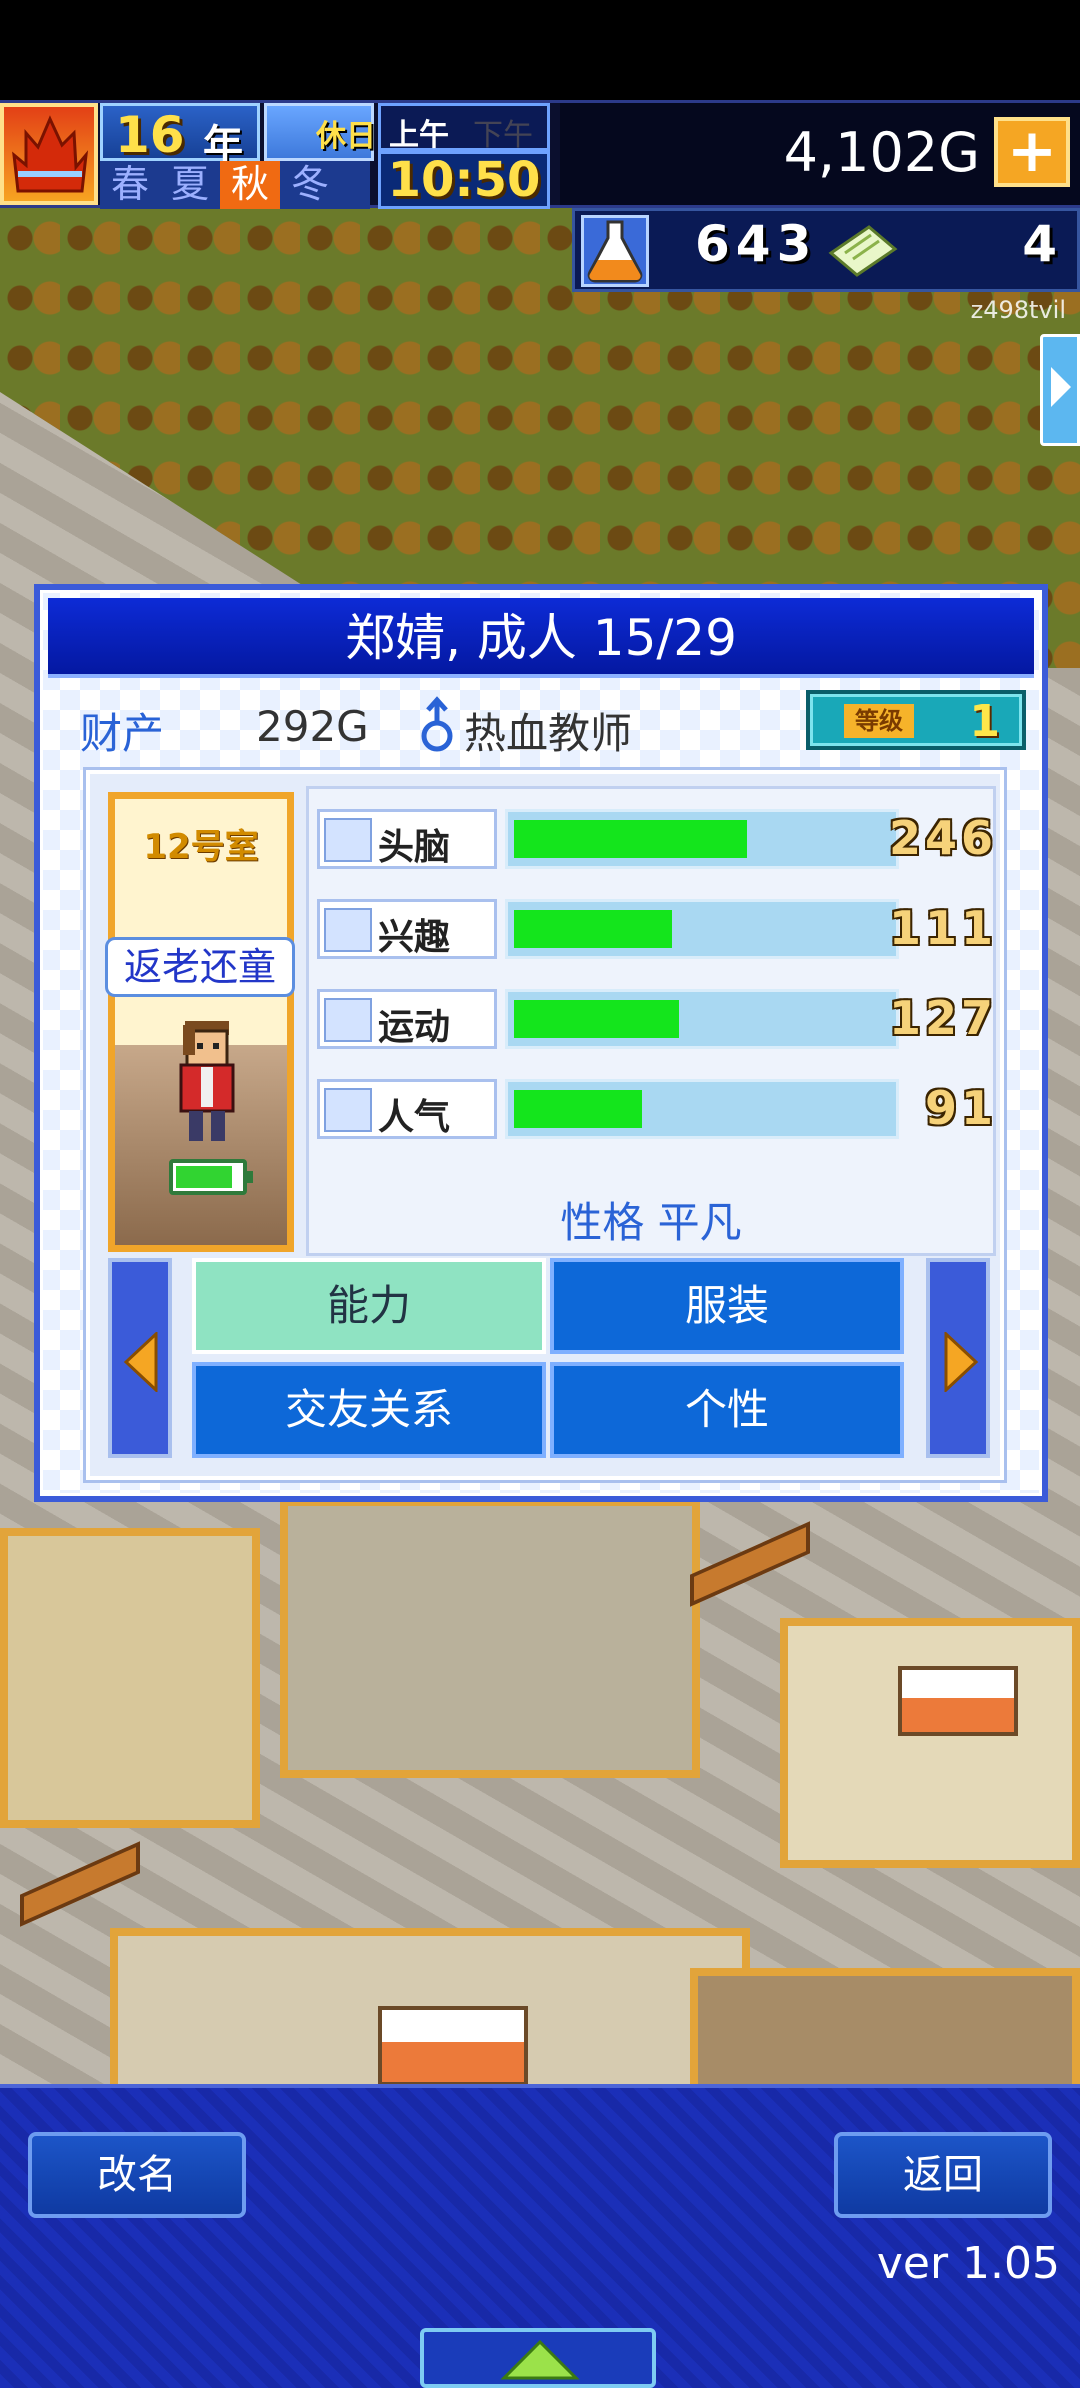 The width and height of the screenshot is (1080, 2388). Describe the element at coordinates (916, 720) in the screenshot. I see `level-badge: 等级 1` at that location.